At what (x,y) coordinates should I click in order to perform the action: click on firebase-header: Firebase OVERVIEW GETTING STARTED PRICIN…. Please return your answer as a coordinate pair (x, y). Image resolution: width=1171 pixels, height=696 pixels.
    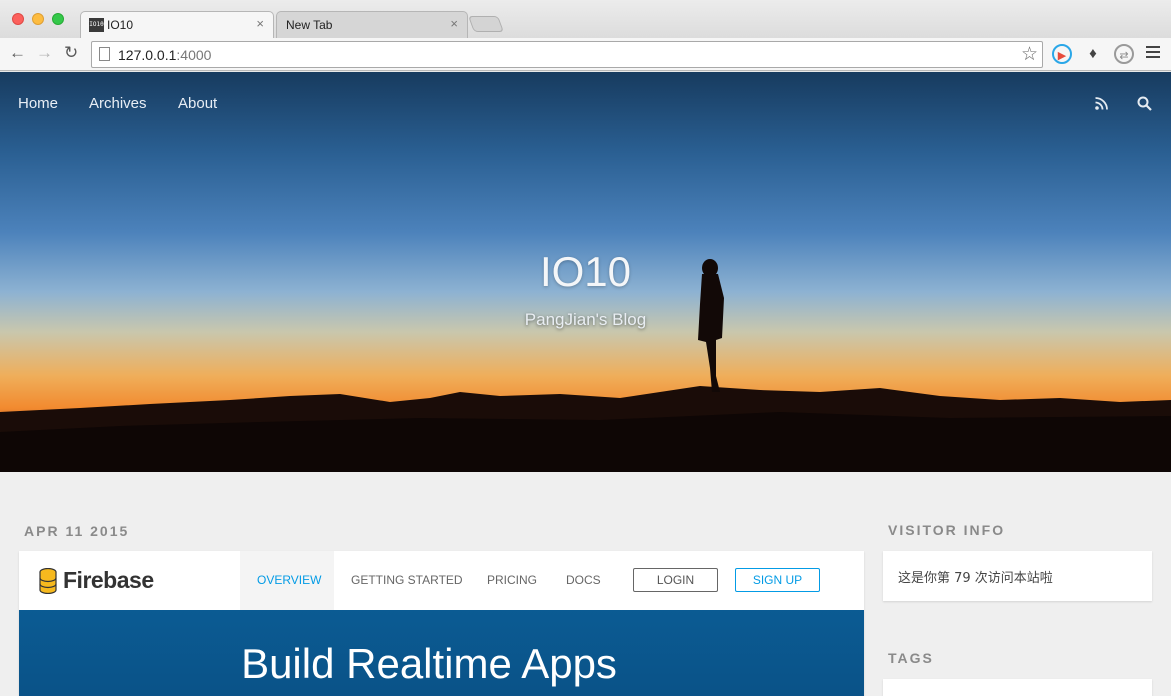
    Looking at the image, I should click on (441, 580).